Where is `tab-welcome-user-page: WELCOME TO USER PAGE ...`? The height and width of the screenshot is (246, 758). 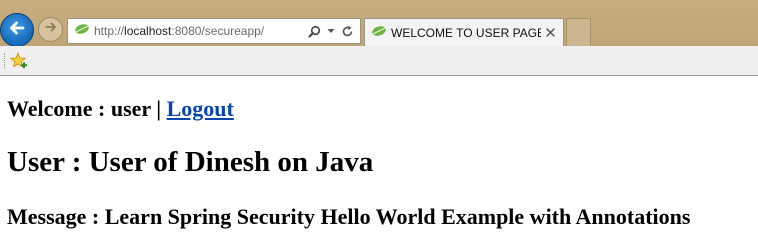 tab-welcome-user-page: WELCOME TO USER PAGE ... is located at coordinates (464, 32).